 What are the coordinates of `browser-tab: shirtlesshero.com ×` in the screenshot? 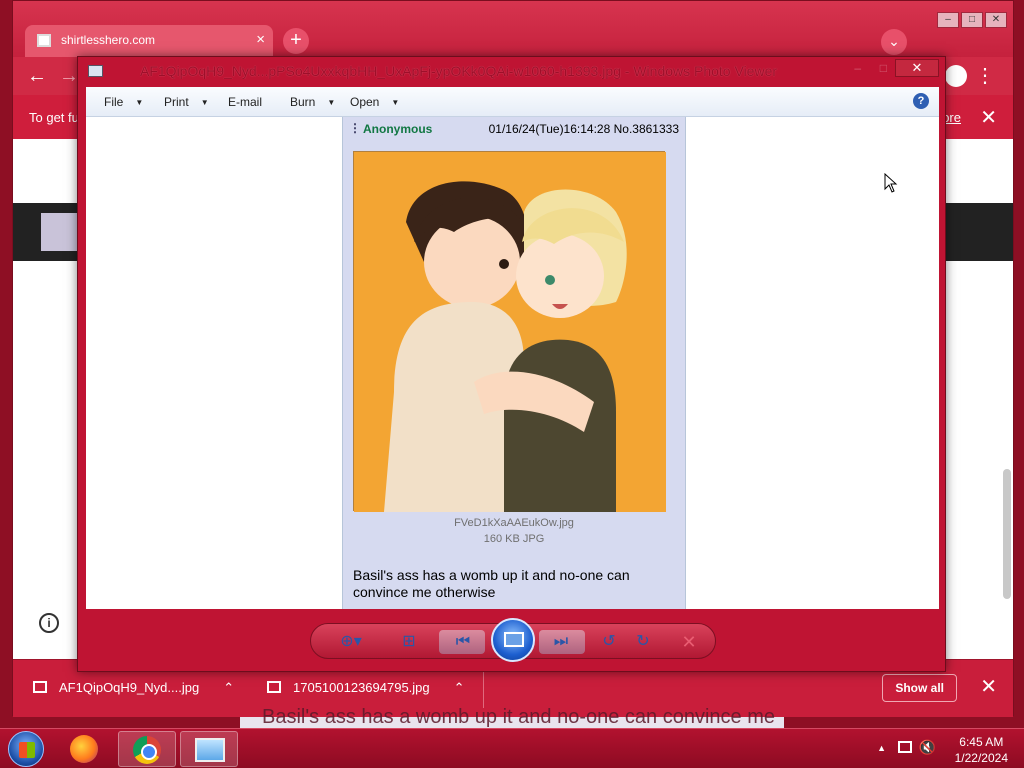 It's located at (149, 41).